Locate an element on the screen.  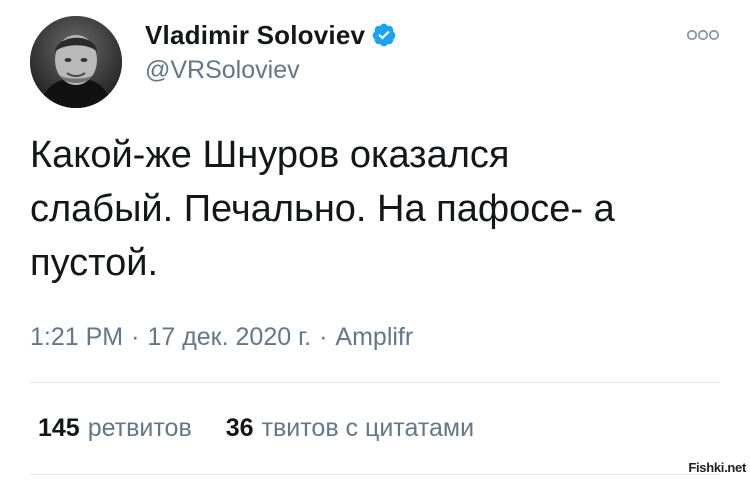
quotes-count: 36 is located at coordinates (239, 428).